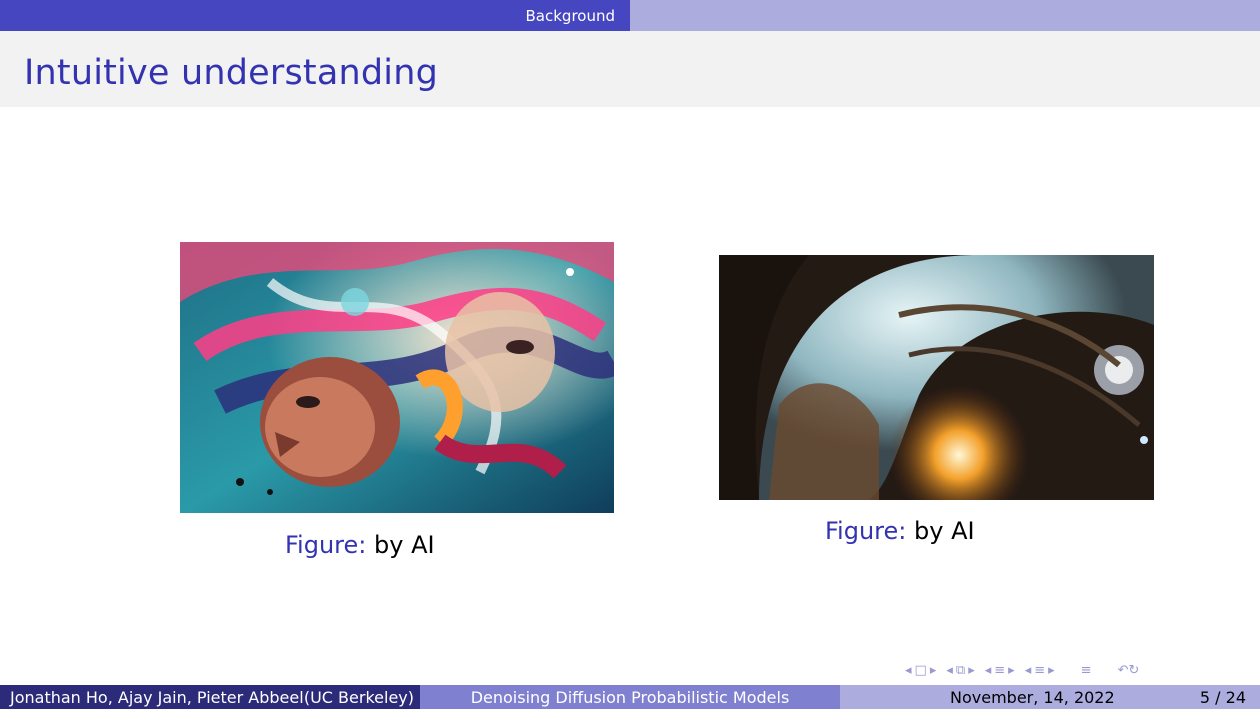 This screenshot has width=1260, height=709. Describe the element at coordinates (960, 670) in the screenshot. I see `subsection-icon: ⧉` at that location.